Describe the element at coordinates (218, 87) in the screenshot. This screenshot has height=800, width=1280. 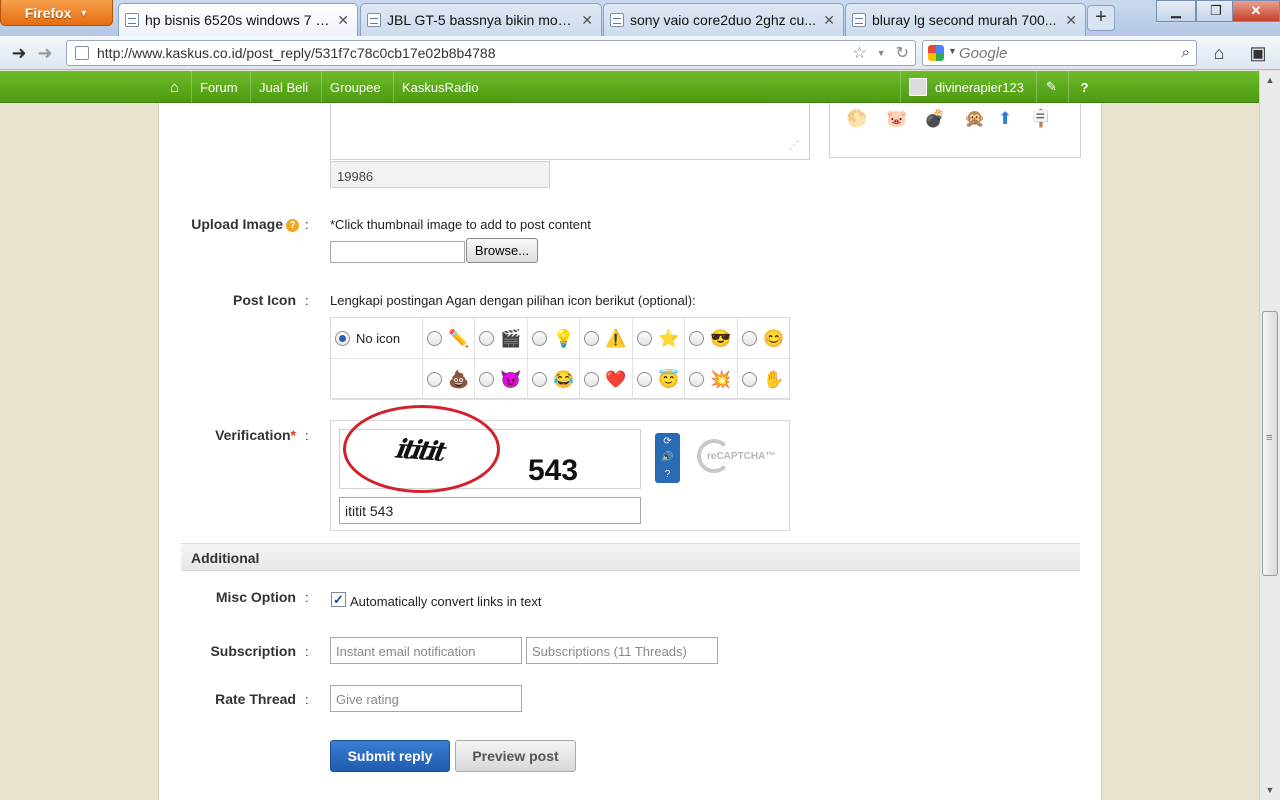
I see `nav-forum: Forum` at that location.